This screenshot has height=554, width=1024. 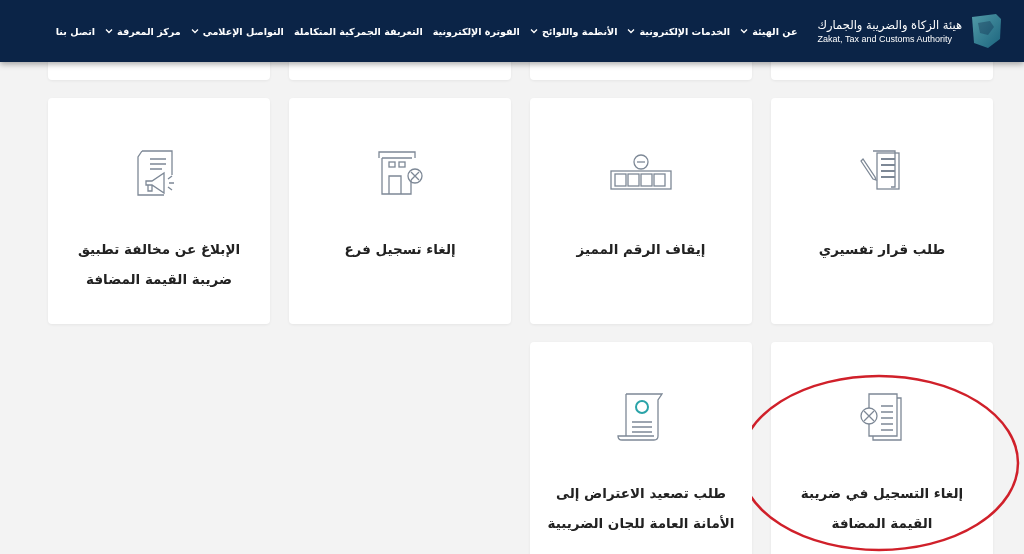 I want to click on service-card: إيقاف الرقم المميز, so click(x=641, y=211).